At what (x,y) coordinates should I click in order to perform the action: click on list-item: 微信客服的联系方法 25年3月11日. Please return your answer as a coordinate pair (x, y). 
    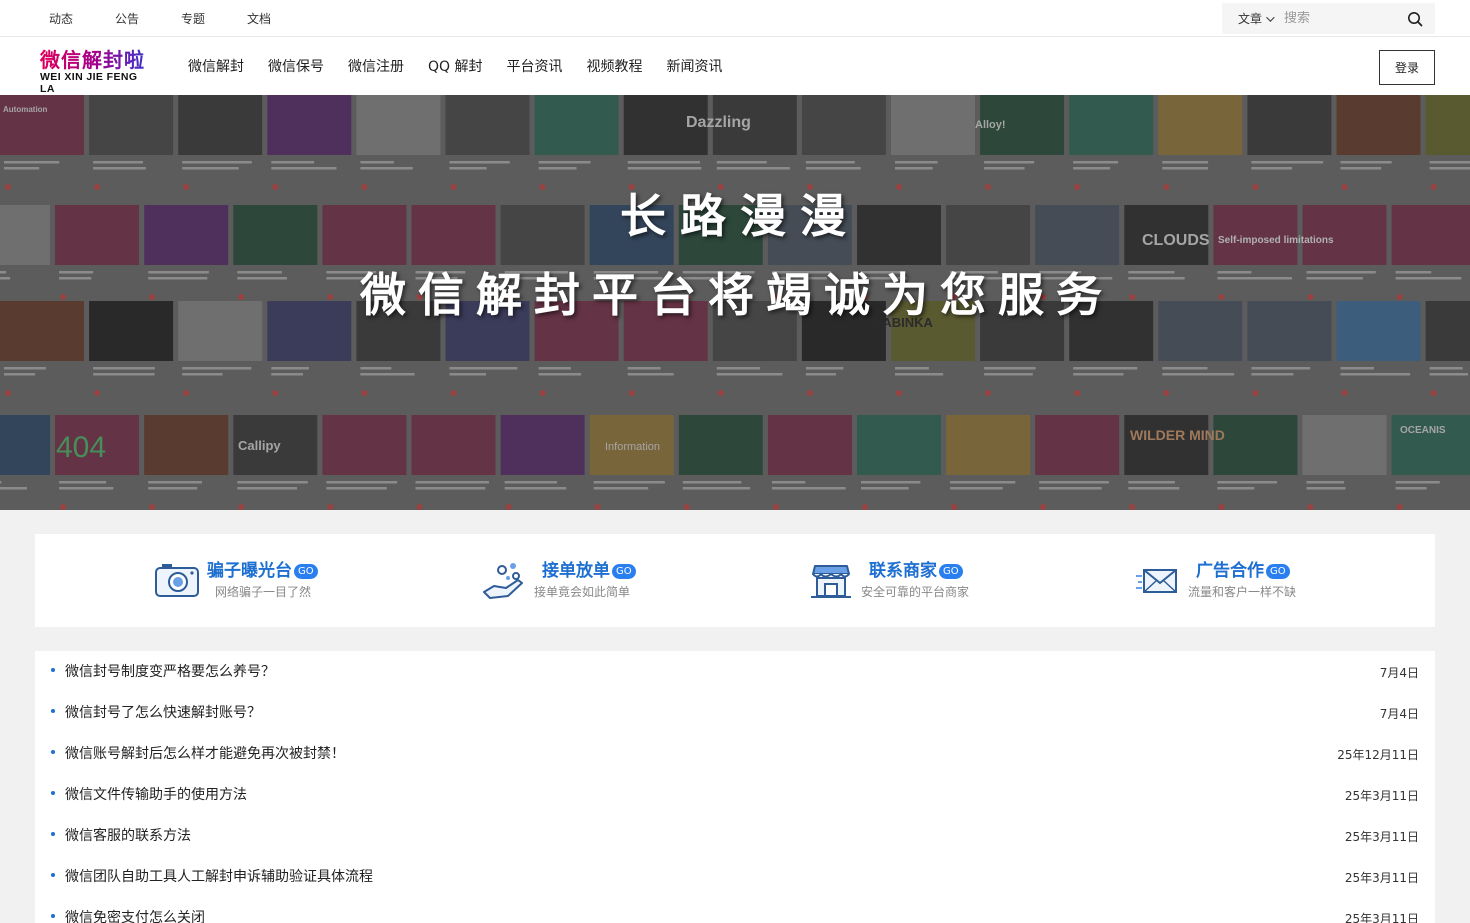
    Looking at the image, I should click on (735, 835).